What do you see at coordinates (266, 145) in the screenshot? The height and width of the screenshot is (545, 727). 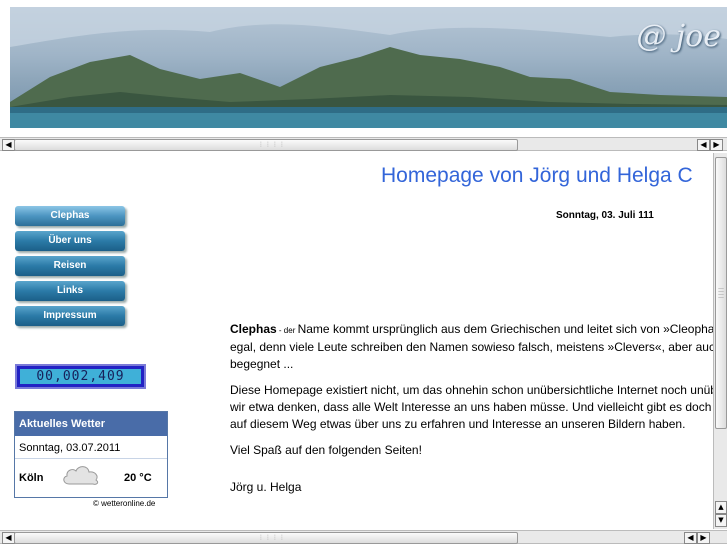 I see `scroll-thumb: ⋮⋮⋮⋮` at bounding box center [266, 145].